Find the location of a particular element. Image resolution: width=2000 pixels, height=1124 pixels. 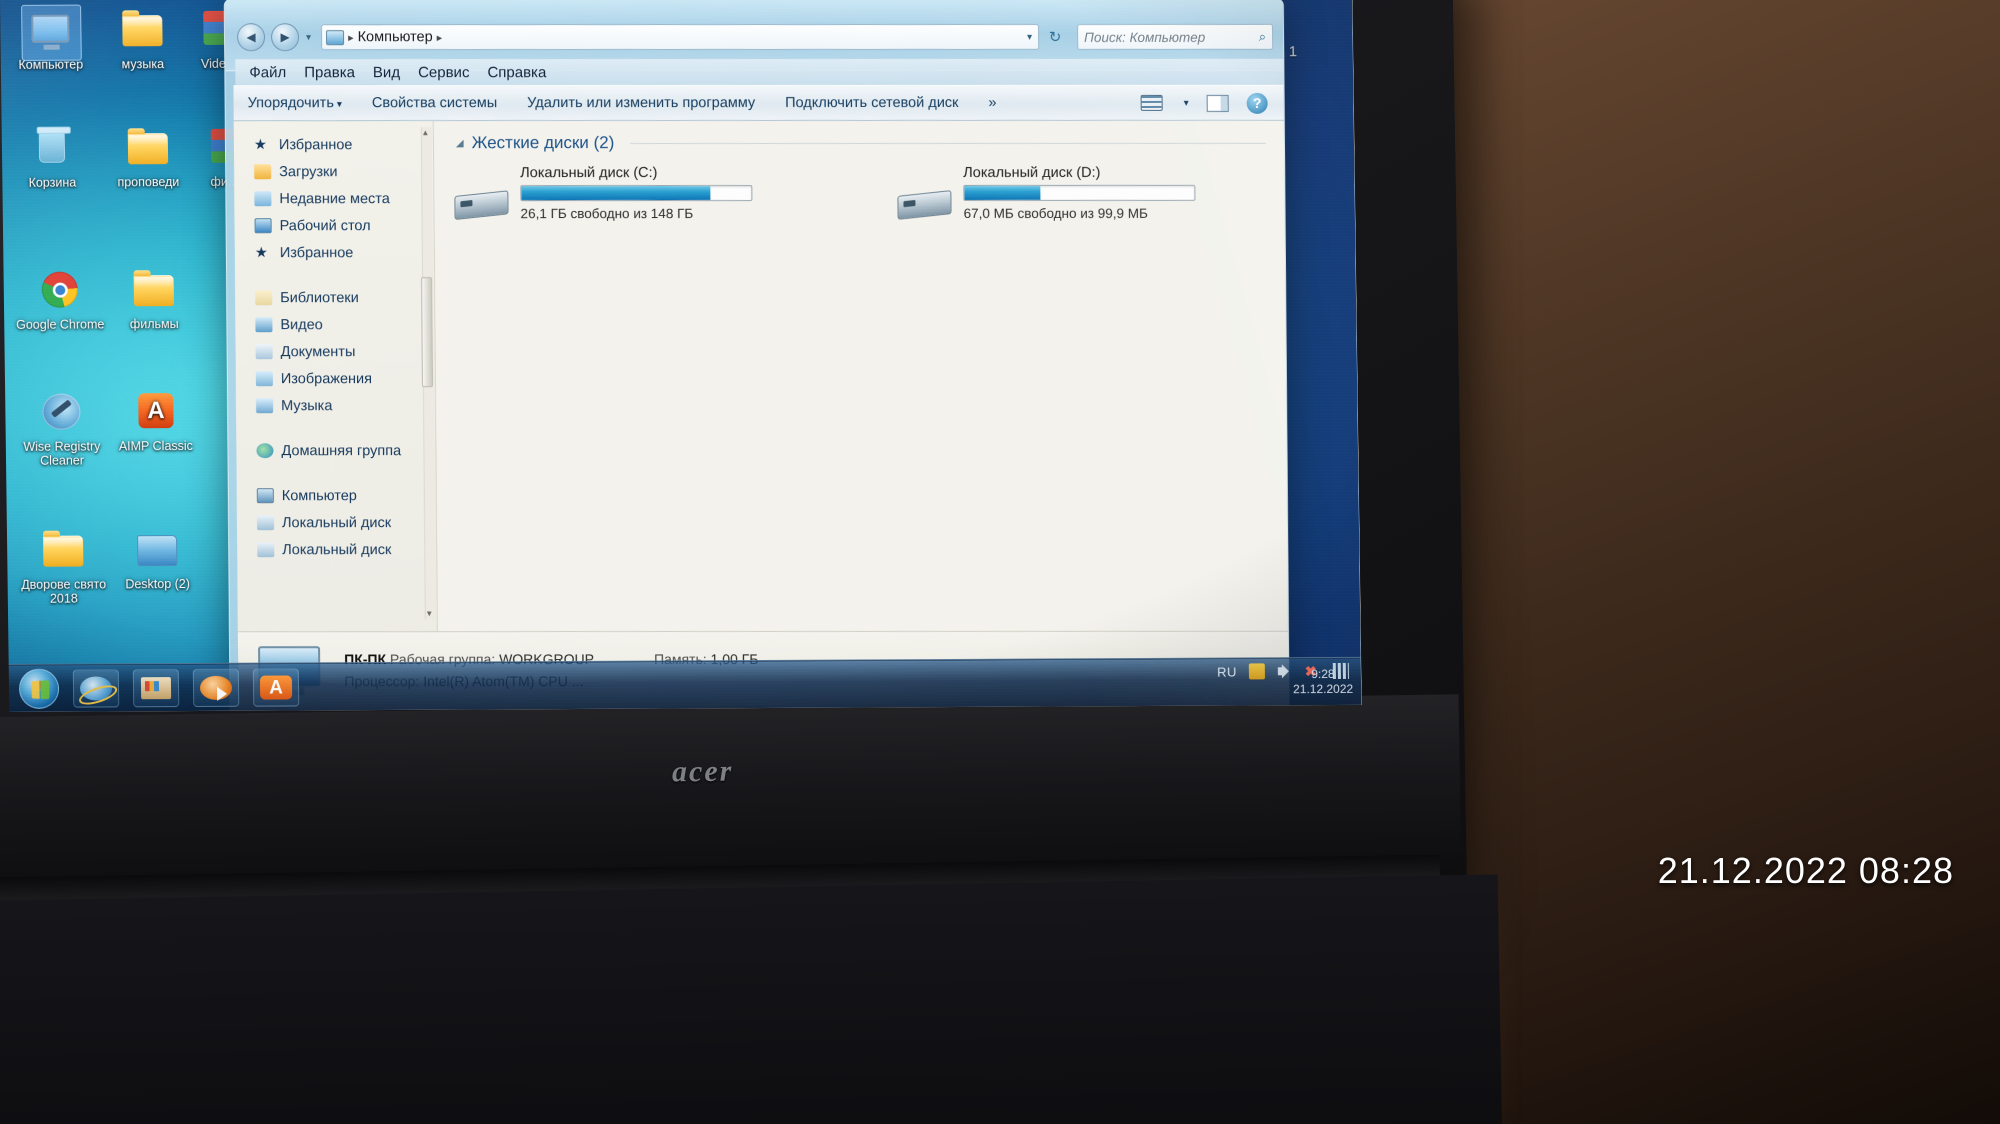

drive-name: Локальный диск (D:) is located at coordinates (1032, 172).